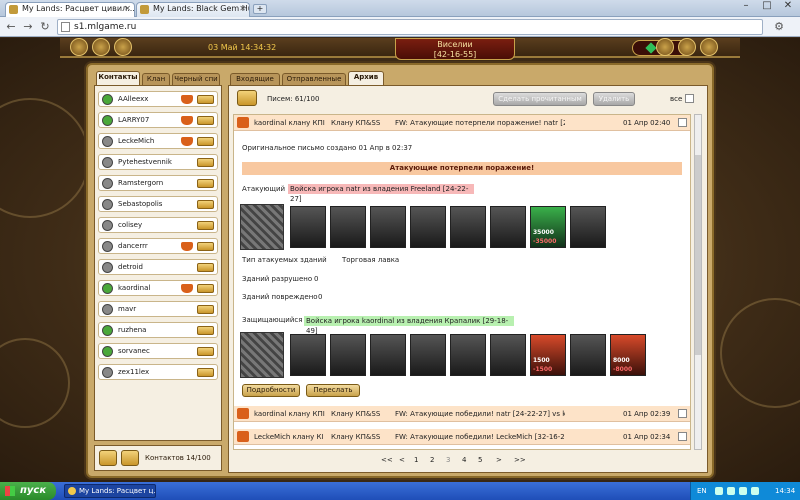 The image size is (800, 500). I want to click on tab-inbox: Входящие, so click(255, 79).